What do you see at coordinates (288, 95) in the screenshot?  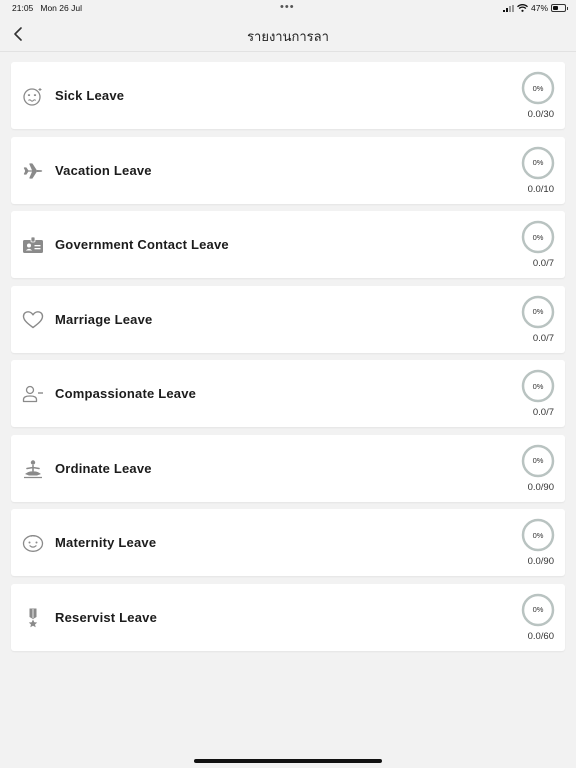 I see `leave-card-sick: Sick Leave 0% 0.0/30` at bounding box center [288, 95].